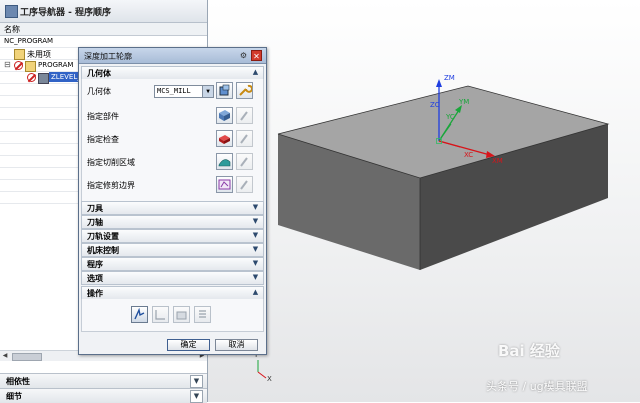 The image size is (640, 403). Describe the element at coordinates (7, 64) in the screenshot. I see `collapse-icon: ⊟` at that location.